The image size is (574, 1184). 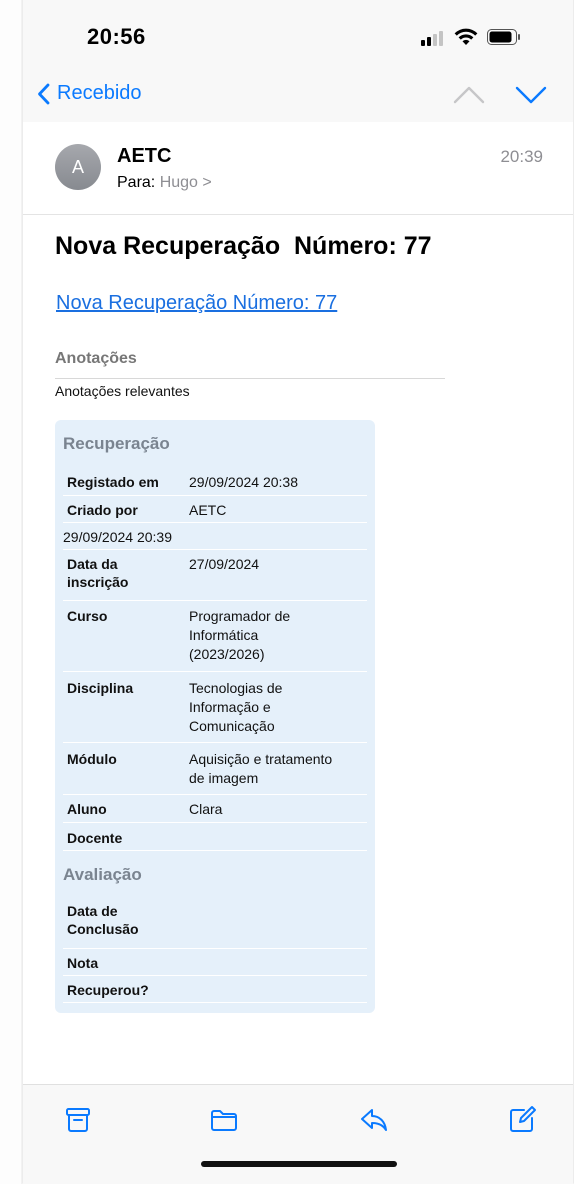 I want to click on section-heading-avaliacao: Avaliação, so click(x=102, y=874).